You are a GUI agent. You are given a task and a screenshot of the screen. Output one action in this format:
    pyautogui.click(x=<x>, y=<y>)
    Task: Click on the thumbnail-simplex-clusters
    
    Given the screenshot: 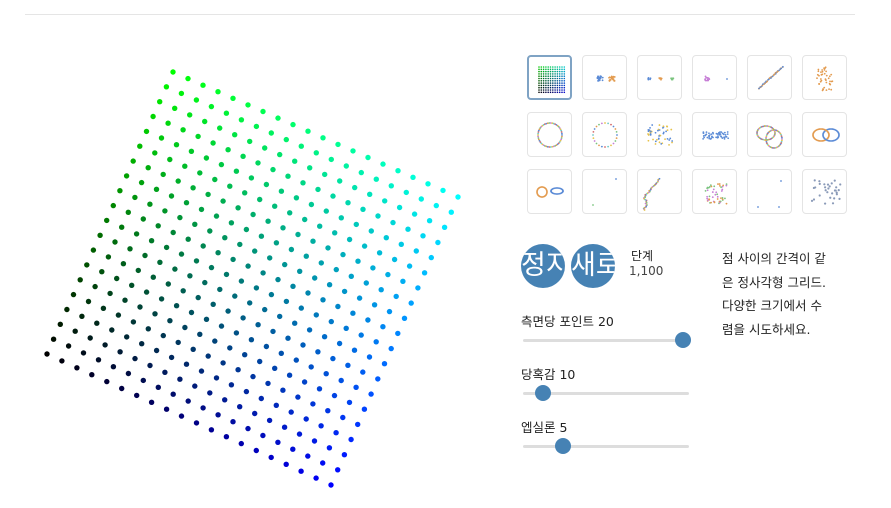 What is the action you would take?
    pyautogui.click(x=714, y=191)
    